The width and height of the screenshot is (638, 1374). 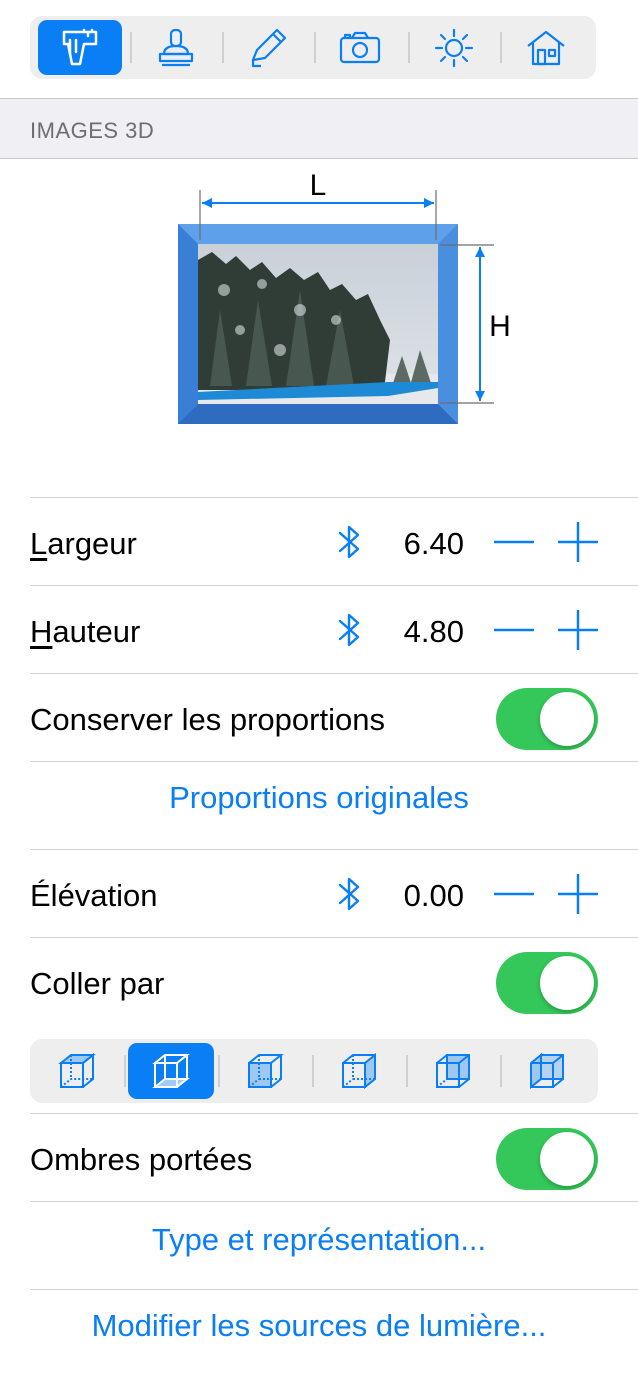 I want to click on height-label: Hauteur, so click(x=85, y=631).